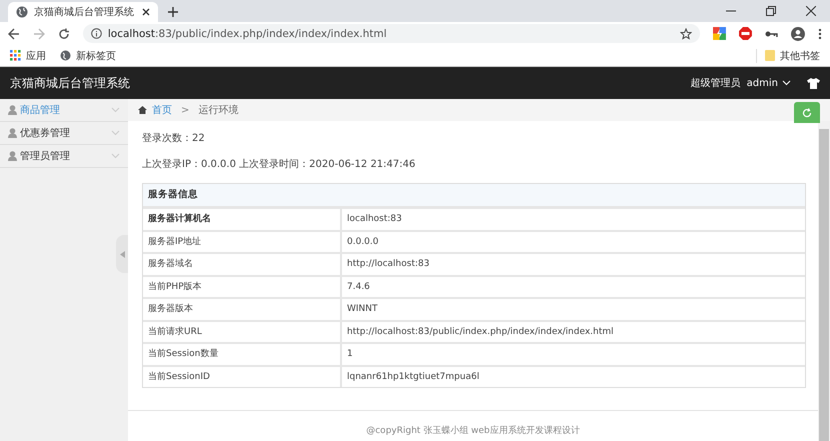 The width and height of the screenshot is (830, 441). I want to click on restore-icon, so click(771, 11).